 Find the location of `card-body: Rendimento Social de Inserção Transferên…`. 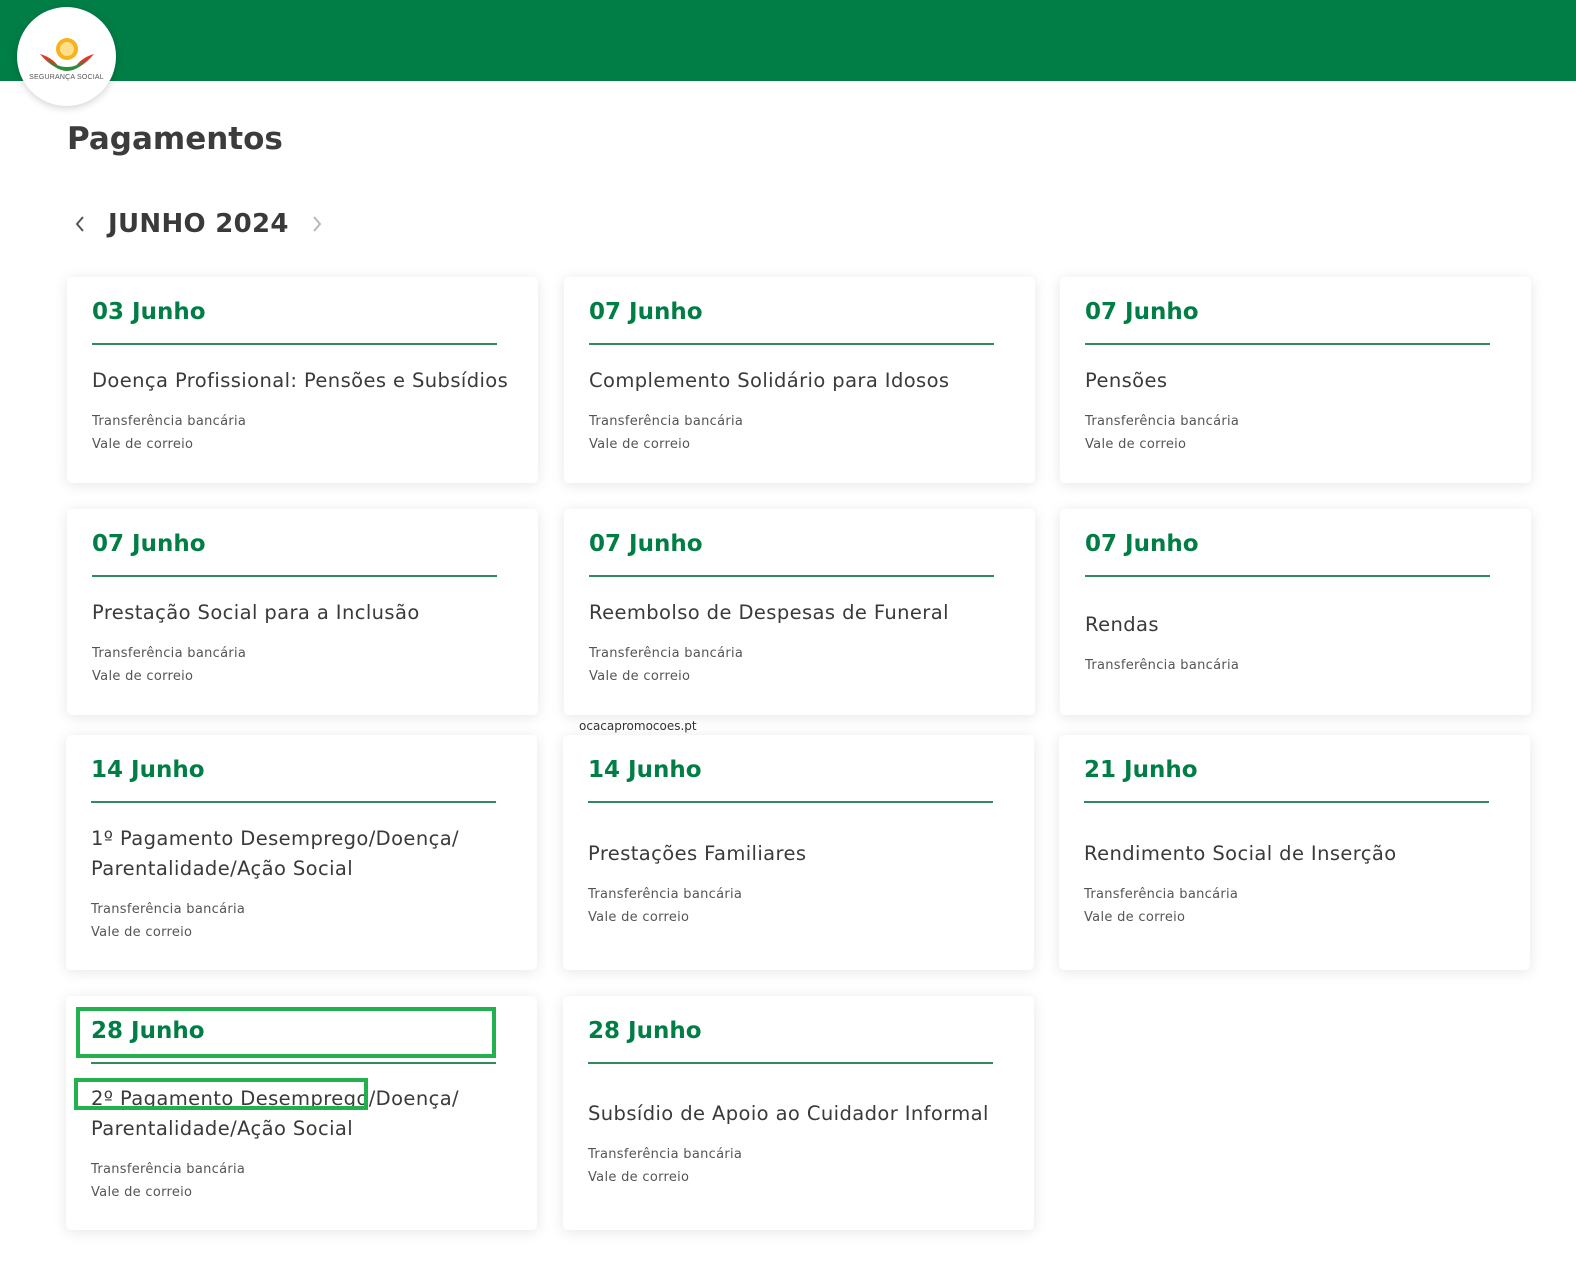

card-body: Rendimento Social de Inserção Transferên… is located at coordinates (1297, 883).